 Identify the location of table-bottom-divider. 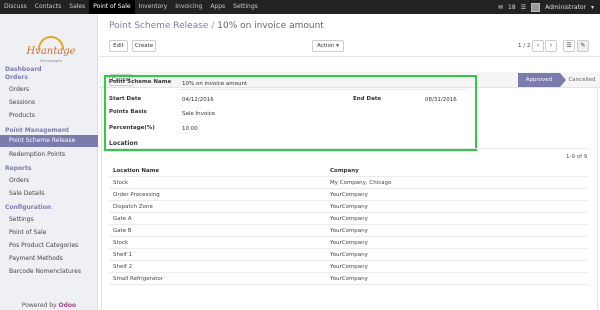
(348, 284).